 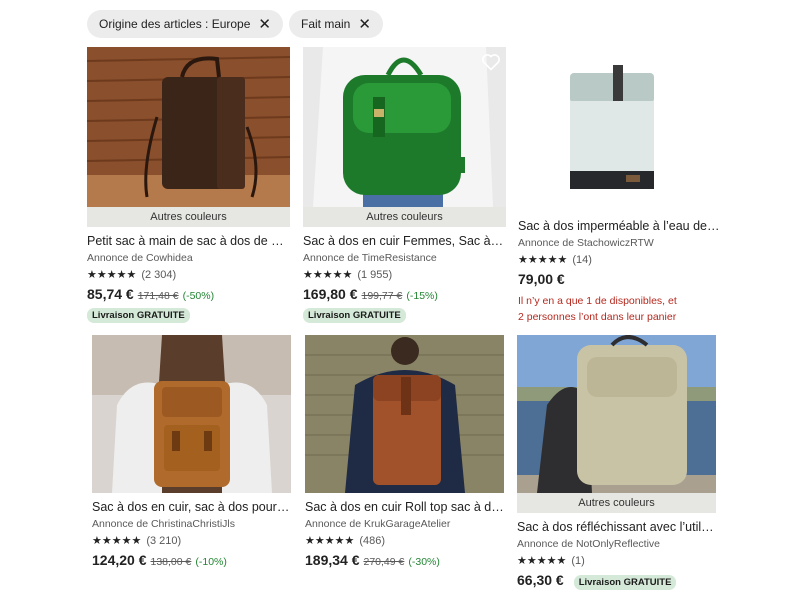 I want to click on review-count: (3 210), so click(x=164, y=540).